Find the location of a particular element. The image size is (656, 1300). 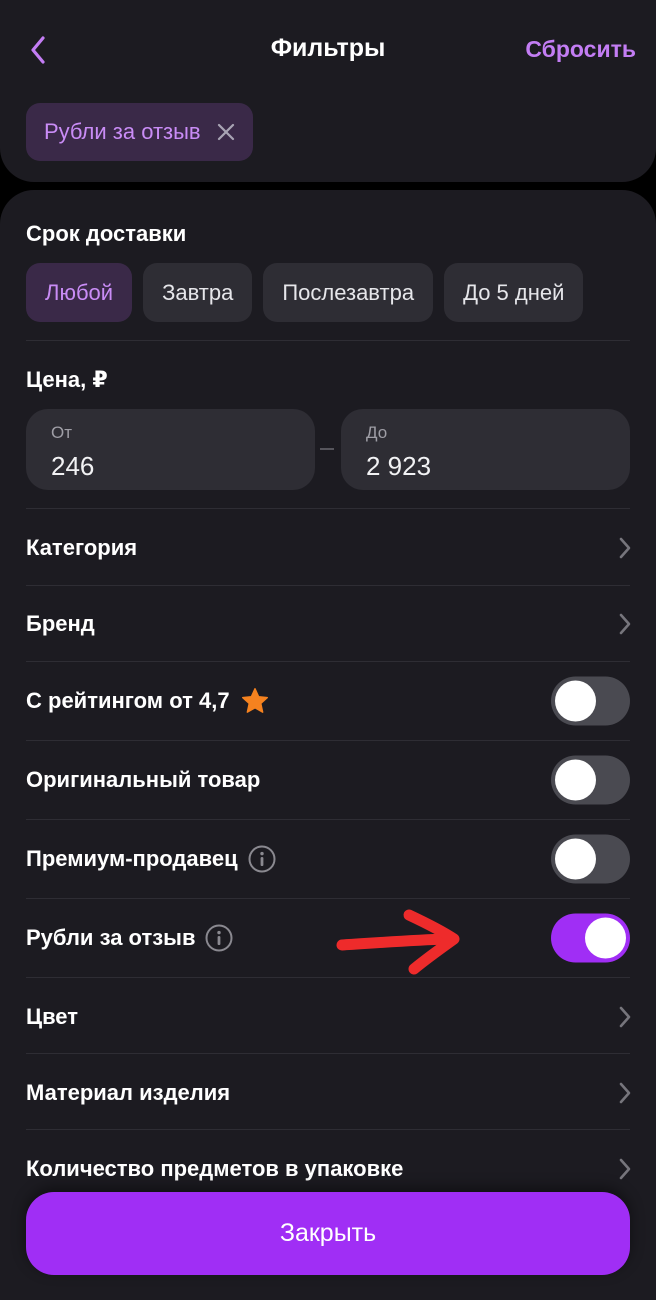

back-button is located at coordinates (38, 50).